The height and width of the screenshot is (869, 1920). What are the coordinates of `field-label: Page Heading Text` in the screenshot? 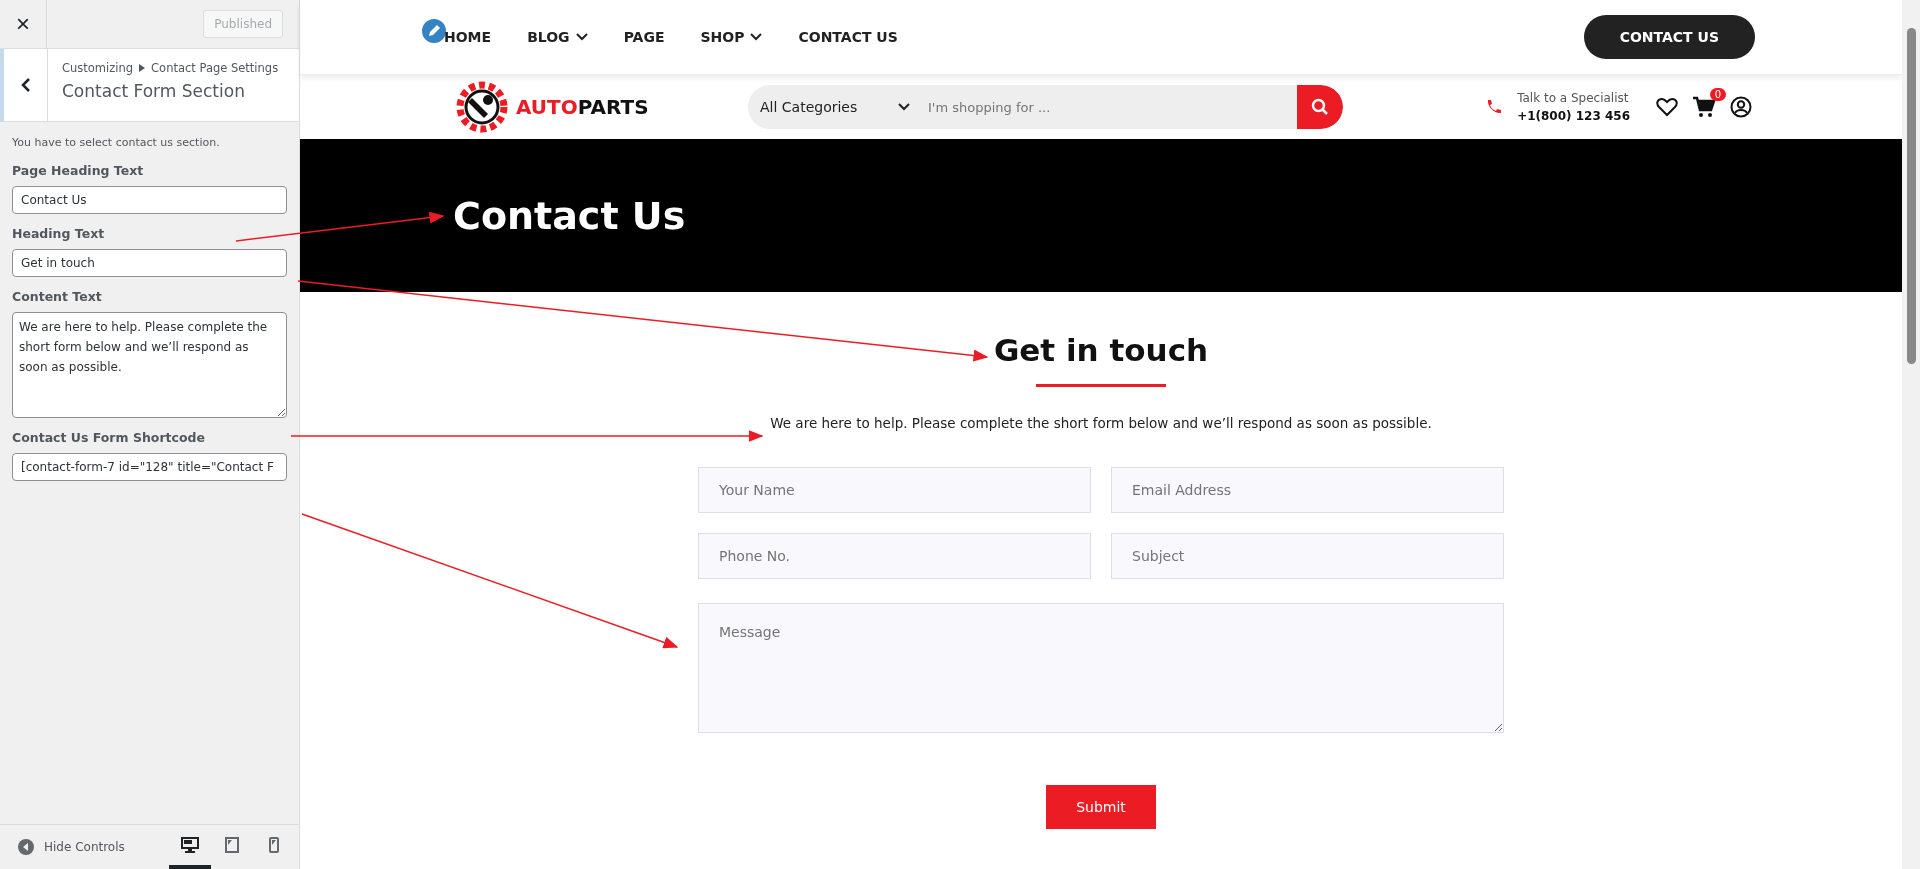 It's located at (78, 170).